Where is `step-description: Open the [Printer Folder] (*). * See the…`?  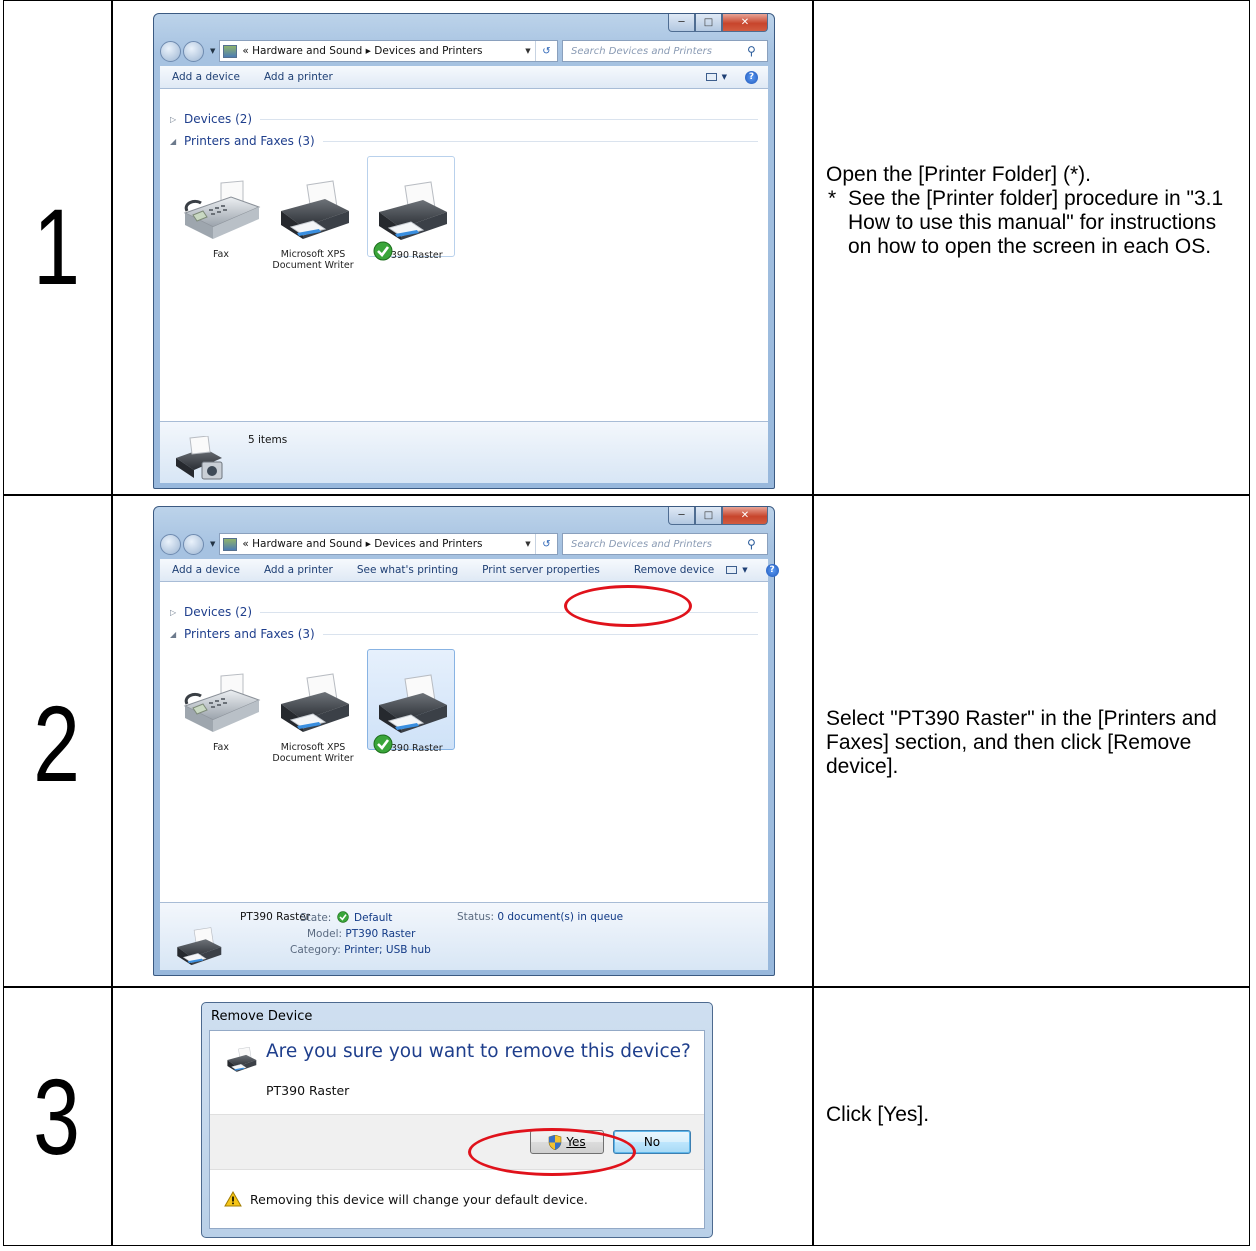
step-description: Open the [Printer Folder] (*). * See the… is located at coordinates (1031, 211).